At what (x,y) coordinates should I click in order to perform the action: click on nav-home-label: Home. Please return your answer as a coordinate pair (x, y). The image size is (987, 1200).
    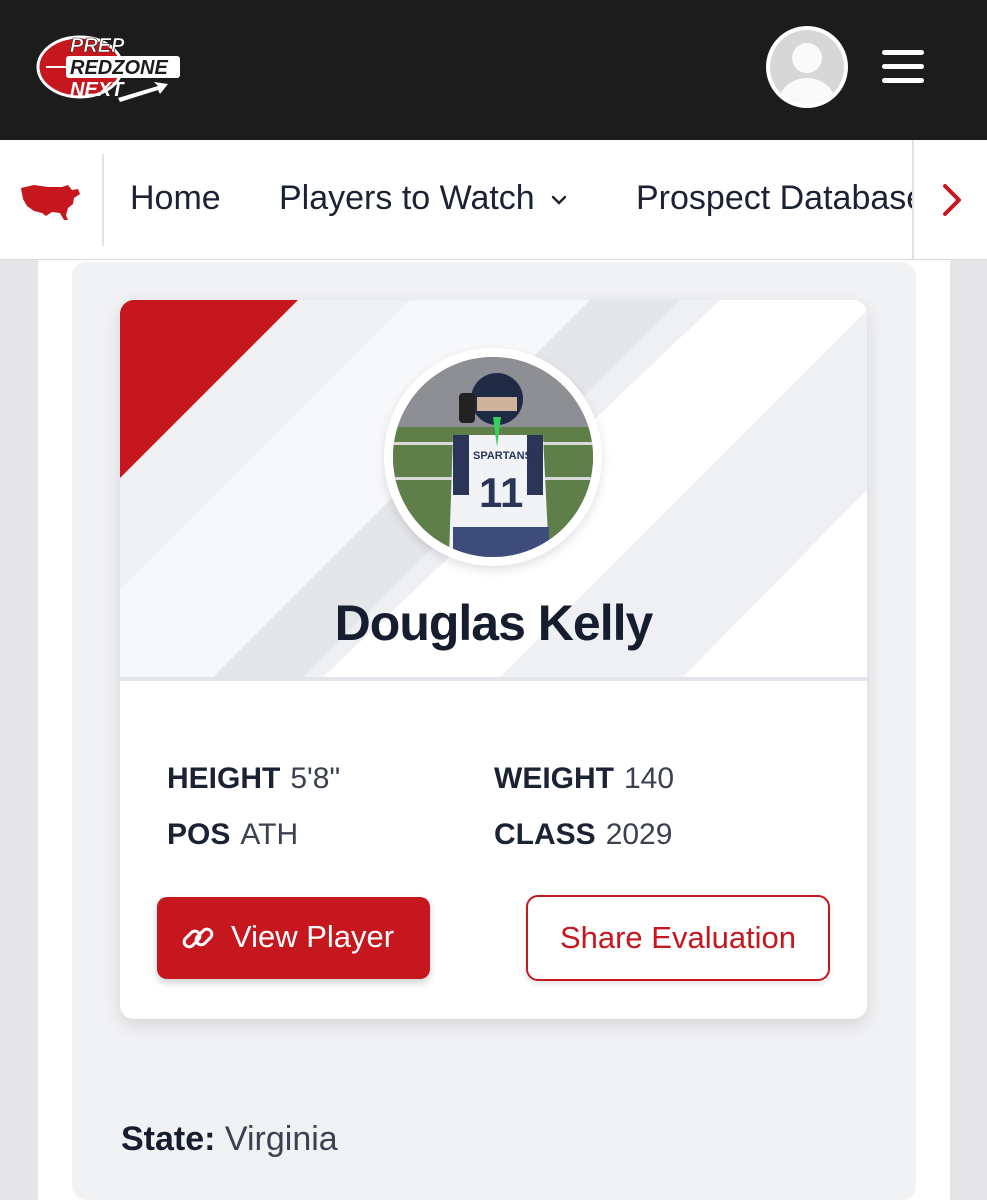
    Looking at the image, I should click on (175, 198).